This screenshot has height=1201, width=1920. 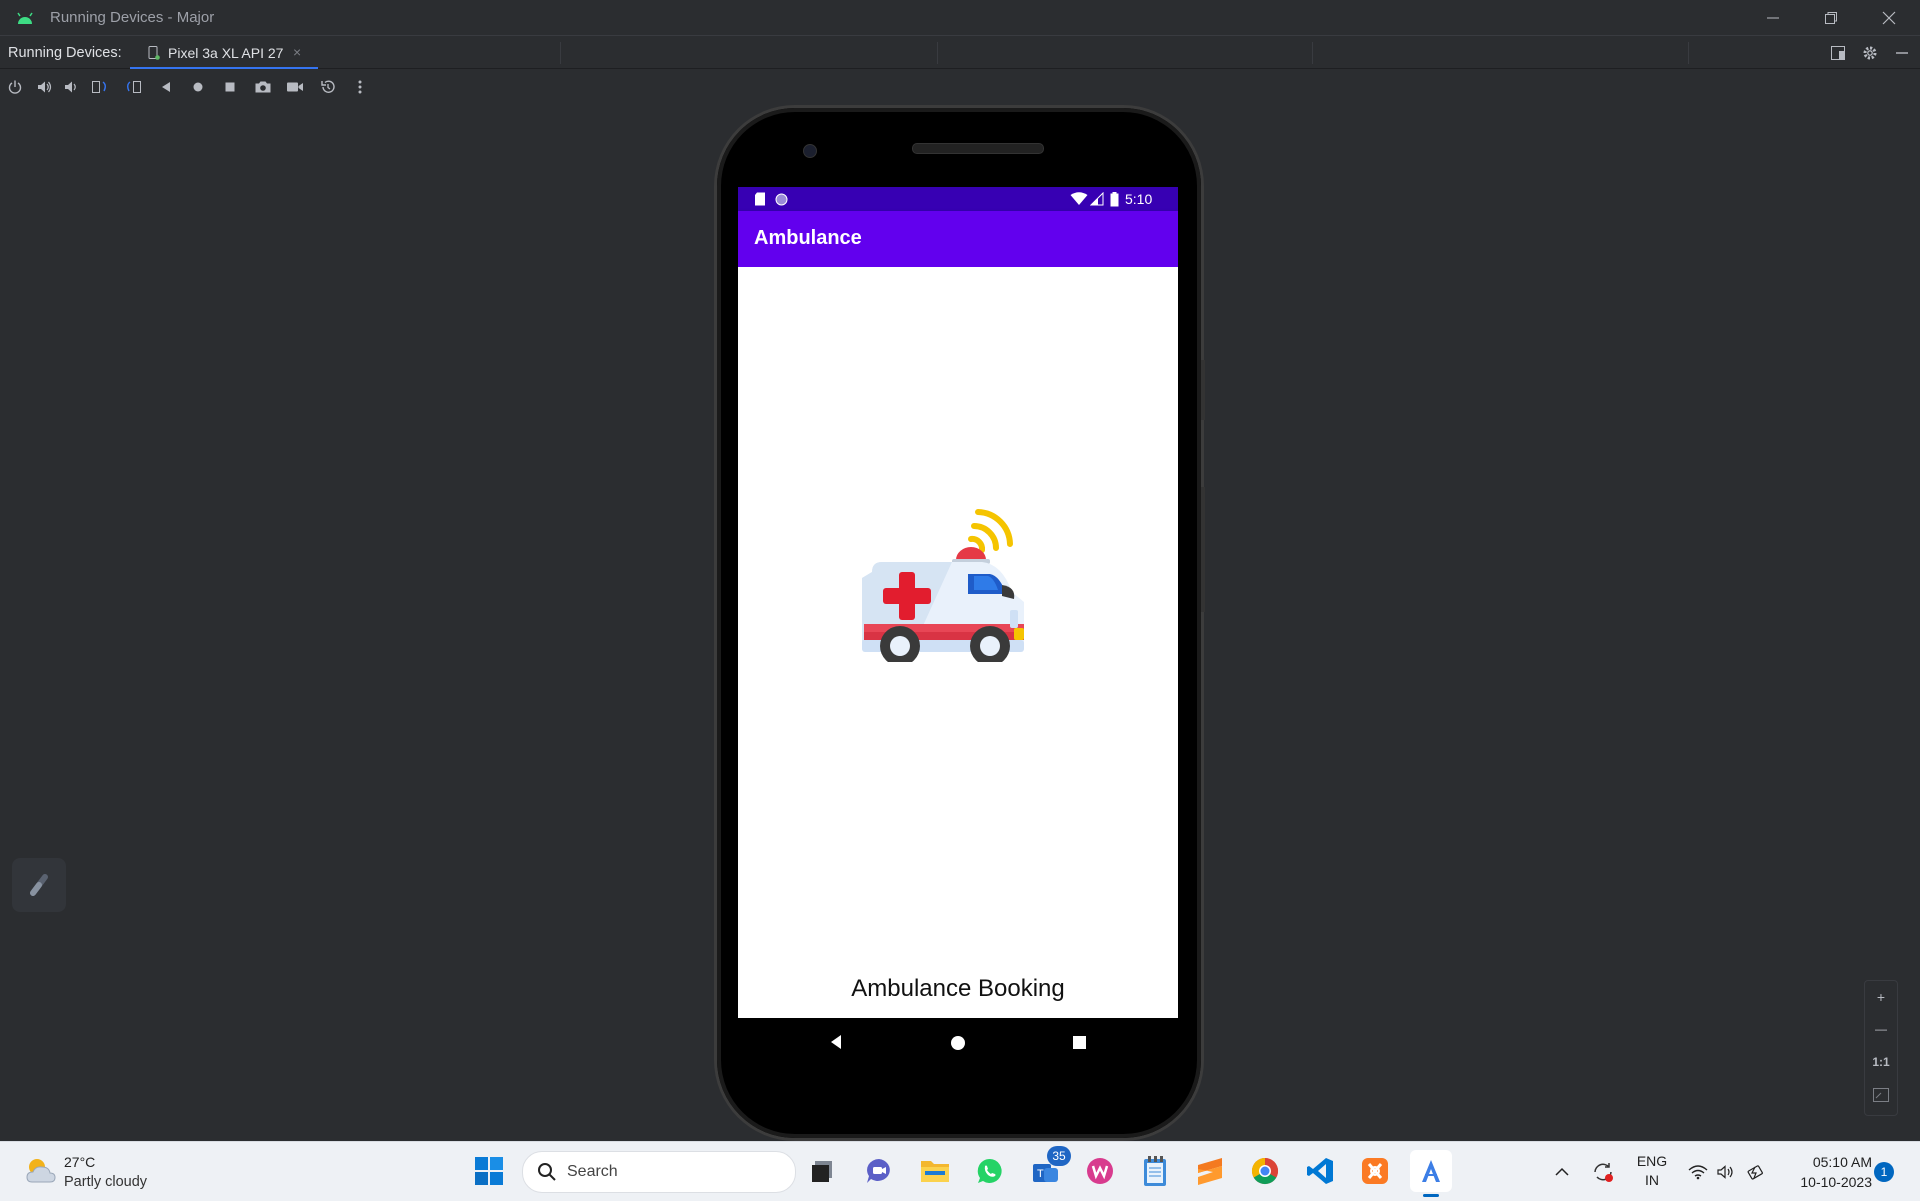 I want to click on running-devices-label: Running Devices:, so click(x=65, y=53).